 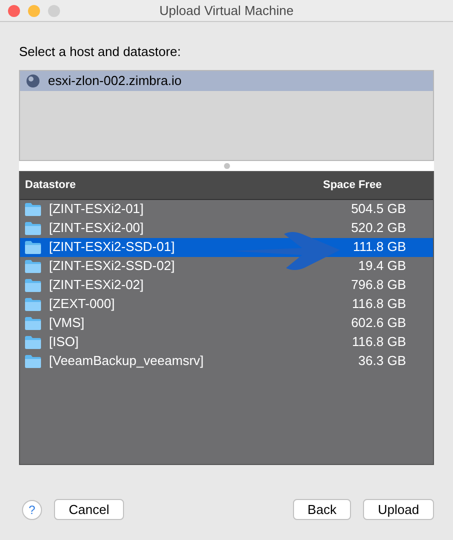 I want to click on prompt-label: Select a host and datastore:, so click(x=100, y=52).